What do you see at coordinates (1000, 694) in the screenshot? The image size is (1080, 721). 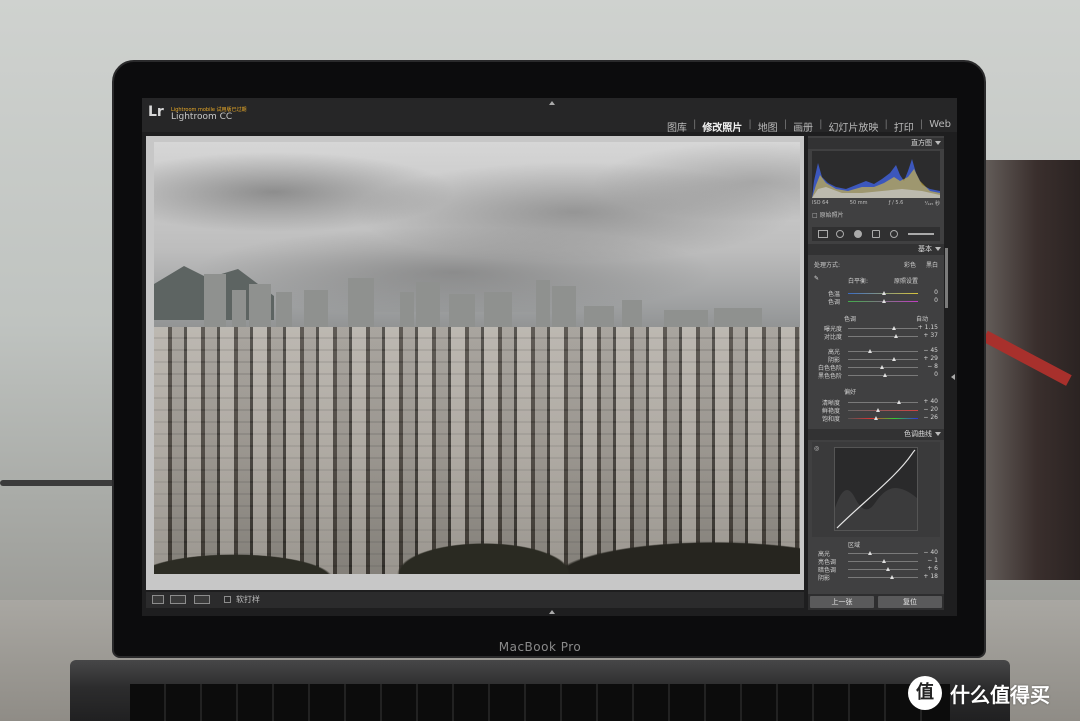 I see `watermark-text: 什么值得买` at bounding box center [1000, 694].